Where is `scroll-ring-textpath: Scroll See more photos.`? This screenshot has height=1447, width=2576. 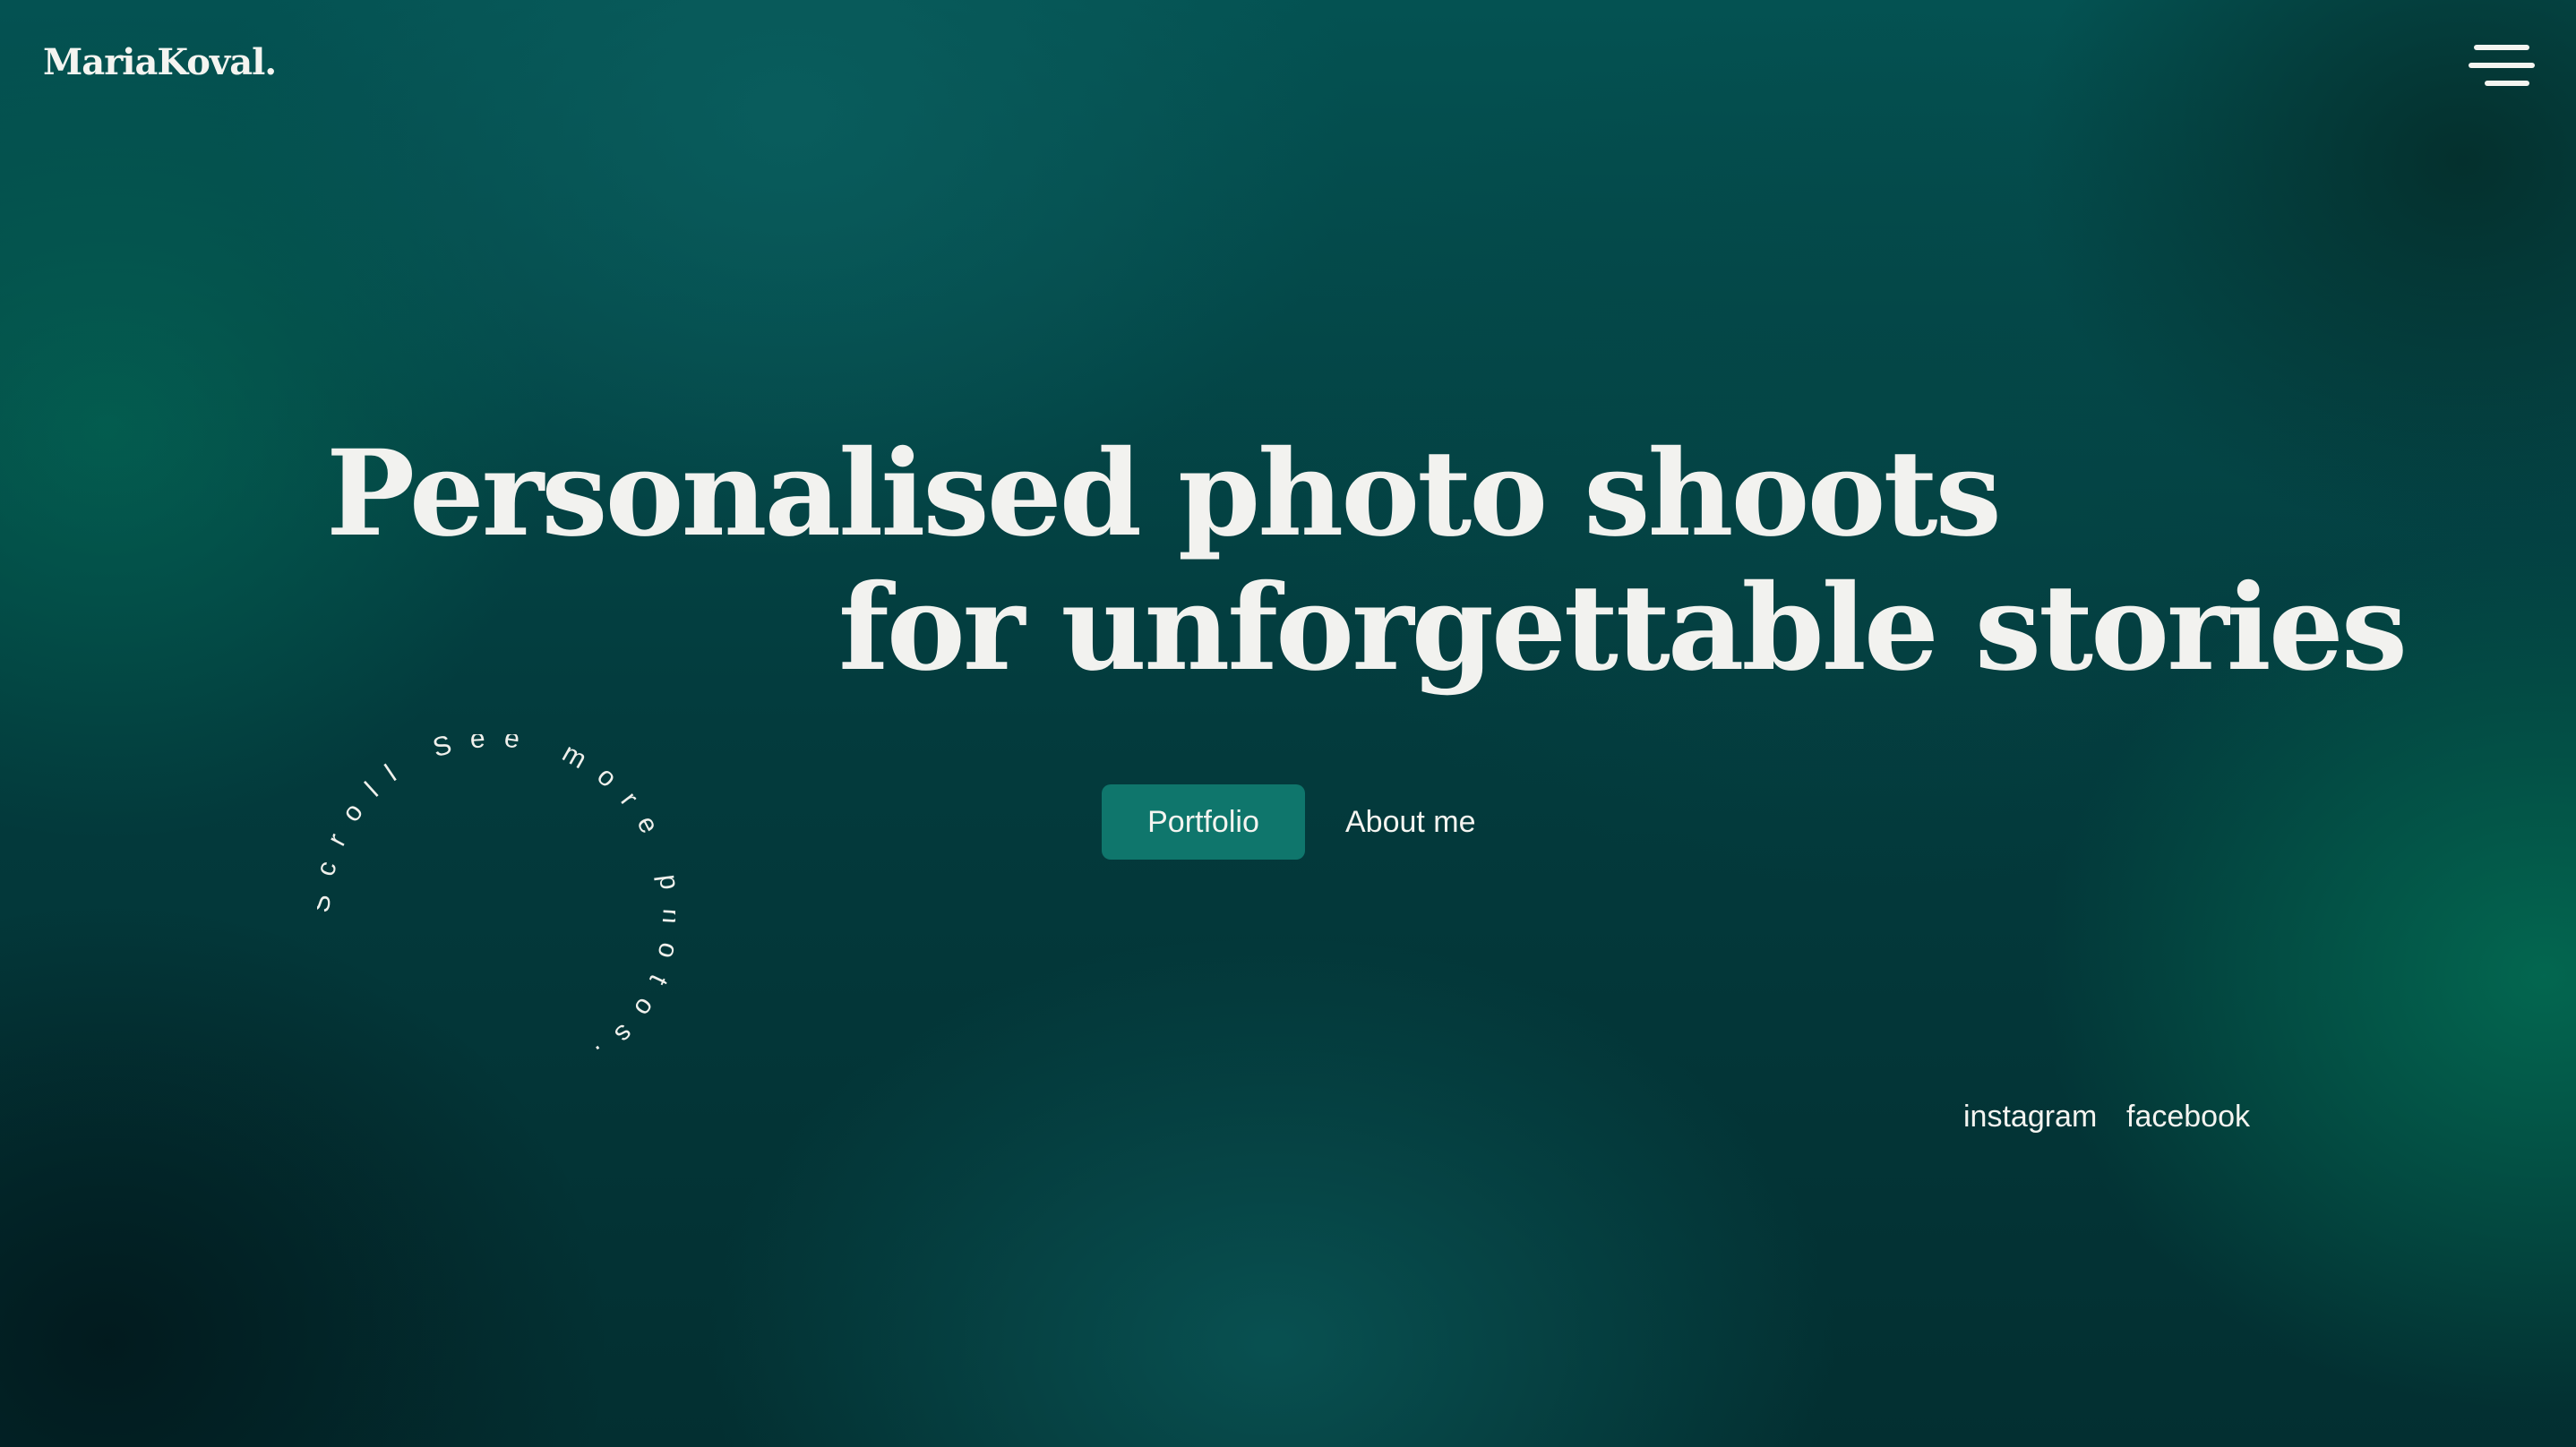
scroll-ring-textpath: Scroll See more photos. is located at coordinates (493, 906).